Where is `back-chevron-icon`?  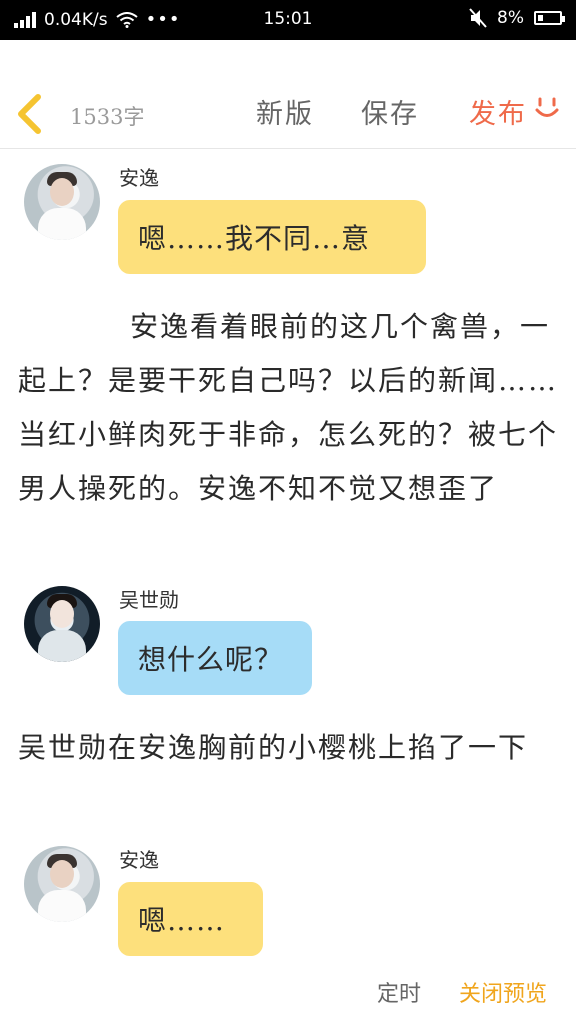
back-chevron-icon is located at coordinates (30, 114).